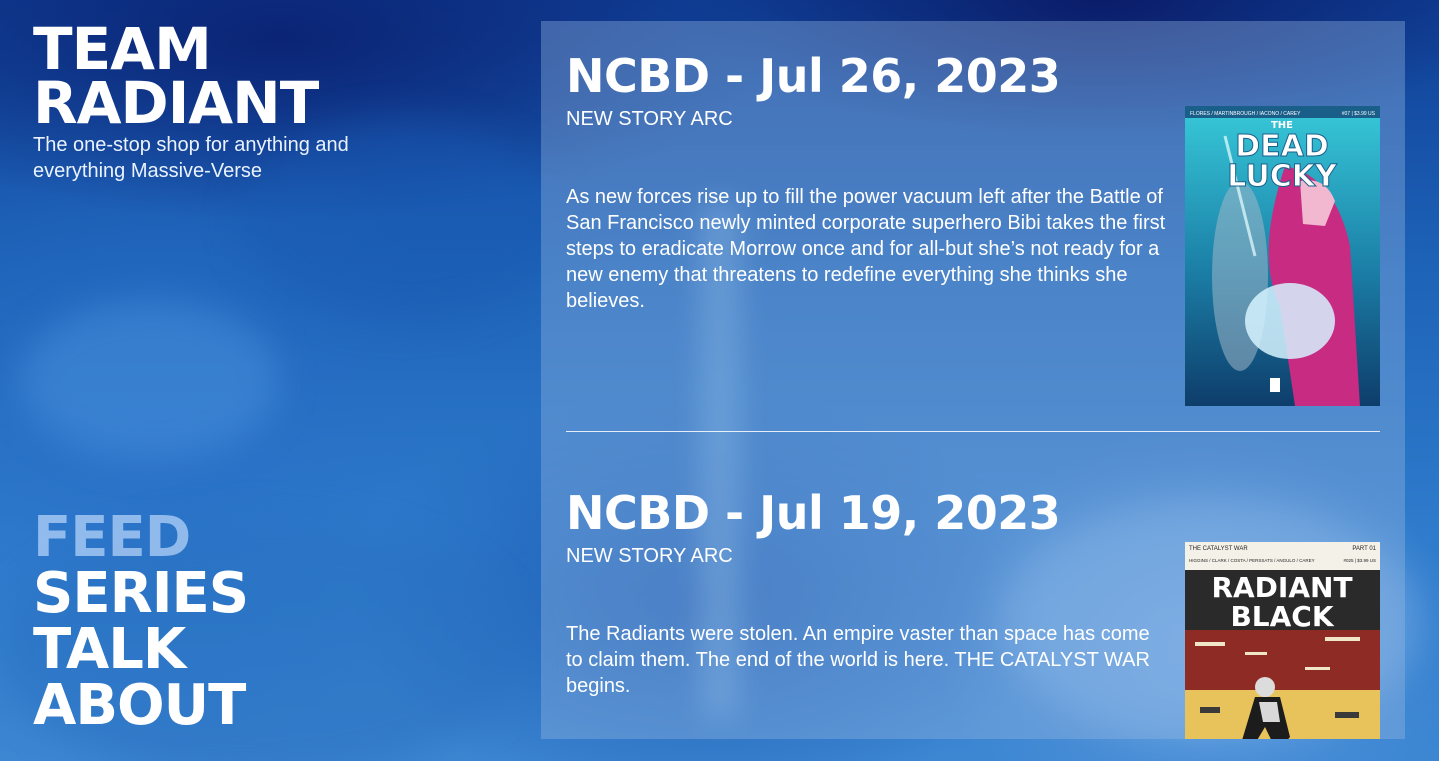 This screenshot has height=761, width=1439. I want to click on image-comics-logo-icon, so click(1275, 385).